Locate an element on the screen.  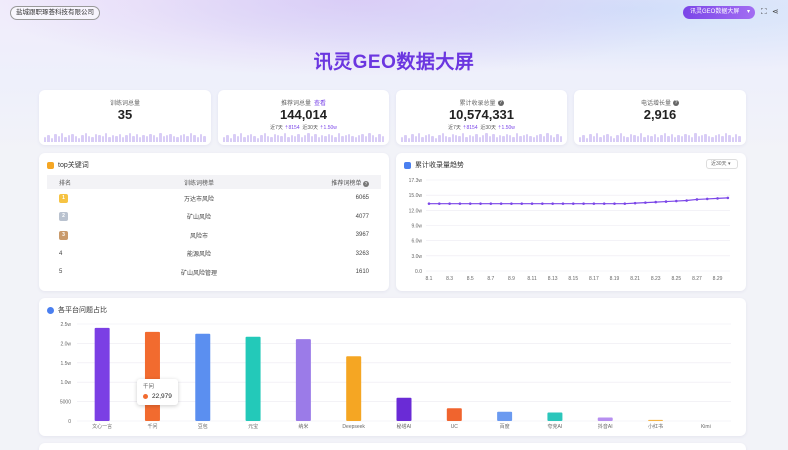
stat-card-phone: 电话增长量? 2,916 is located at coordinates (660, 117).